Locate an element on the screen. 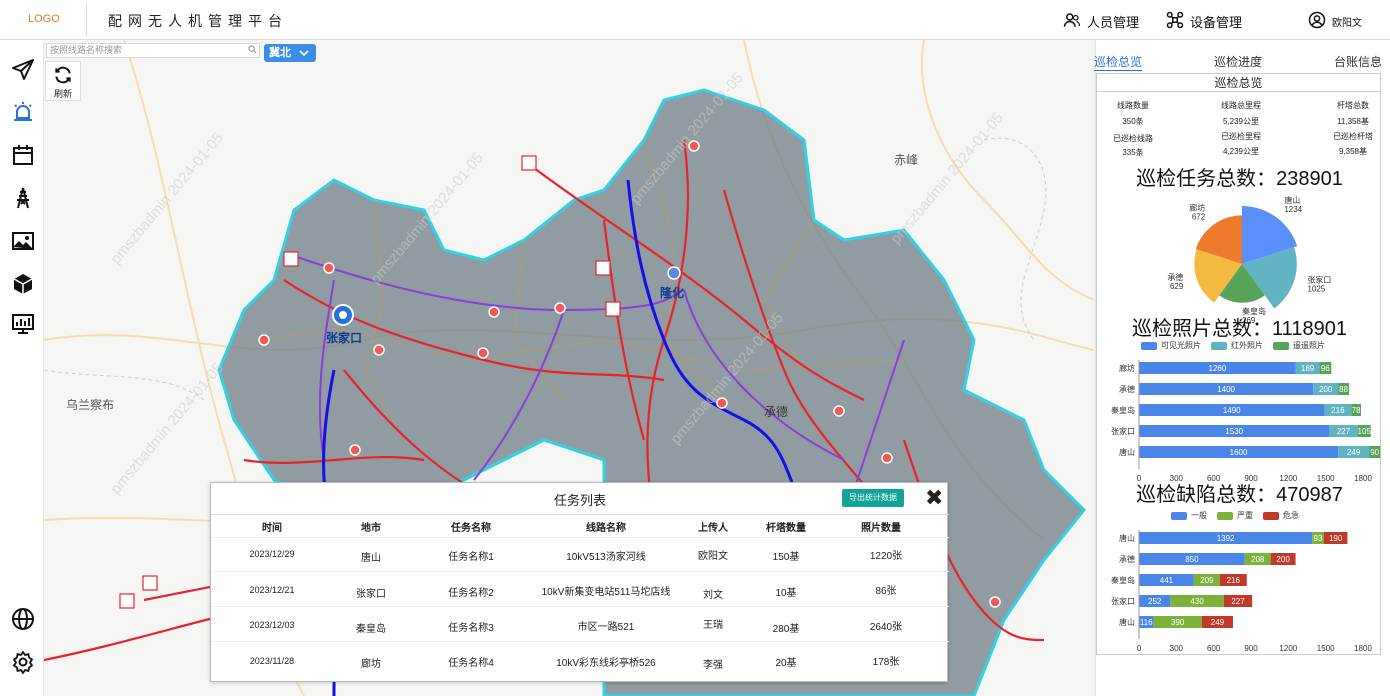  bar-value-label: 252 is located at coordinates (1155, 601).